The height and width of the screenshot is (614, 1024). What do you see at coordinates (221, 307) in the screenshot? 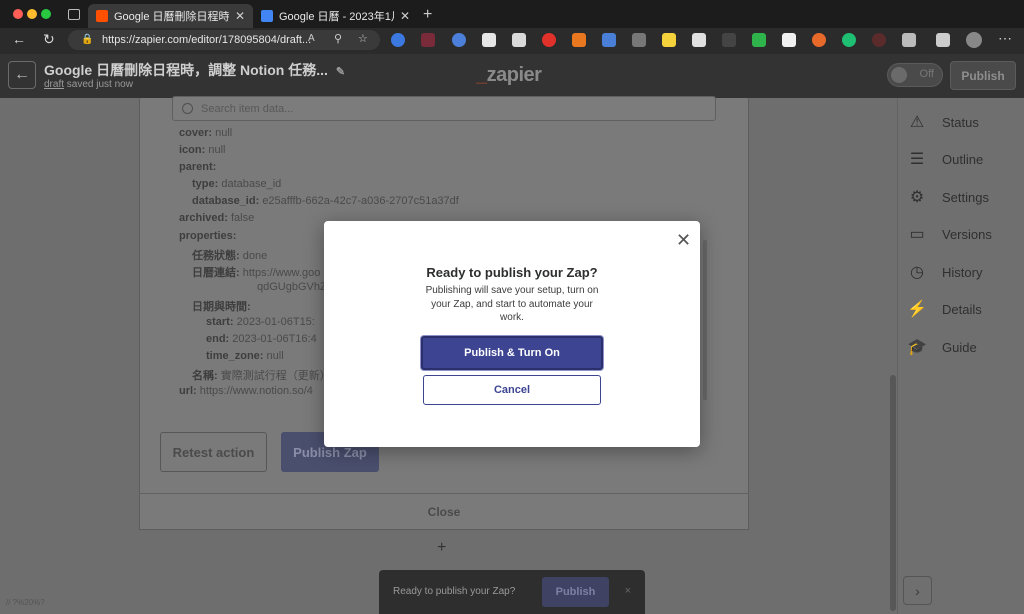
I see `data-line: 日期與時間:` at bounding box center [221, 307].